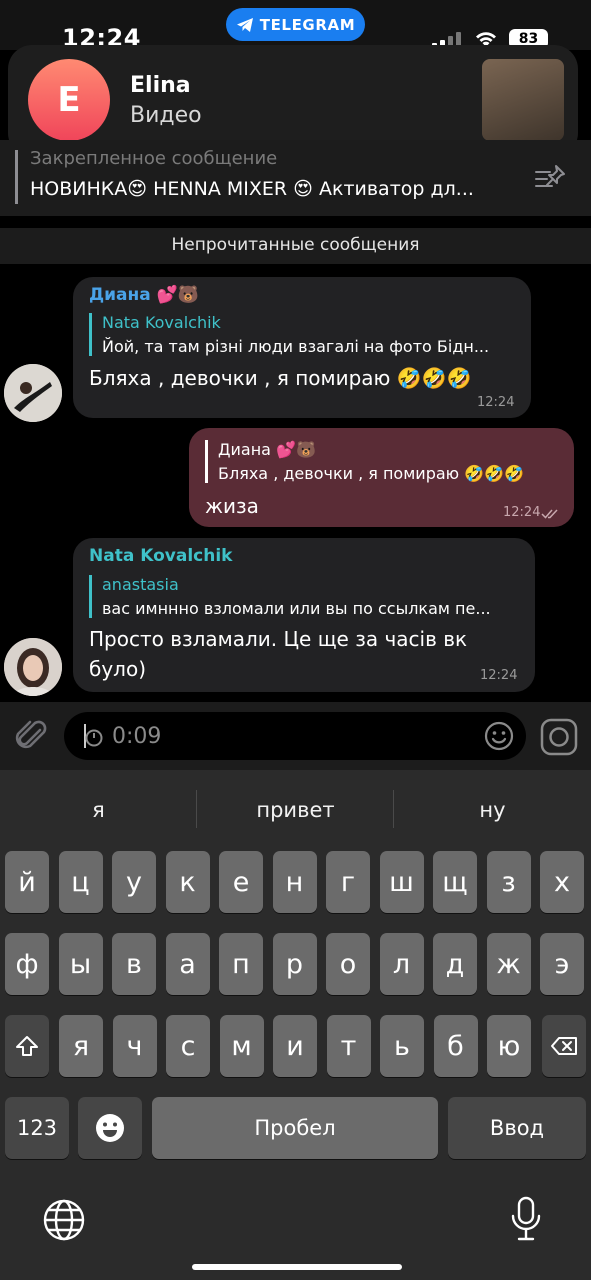 The image size is (591, 1280). I want to click on reply-text: Бляха , девочки , я помираю 🤣🤣🤣, so click(371, 473).